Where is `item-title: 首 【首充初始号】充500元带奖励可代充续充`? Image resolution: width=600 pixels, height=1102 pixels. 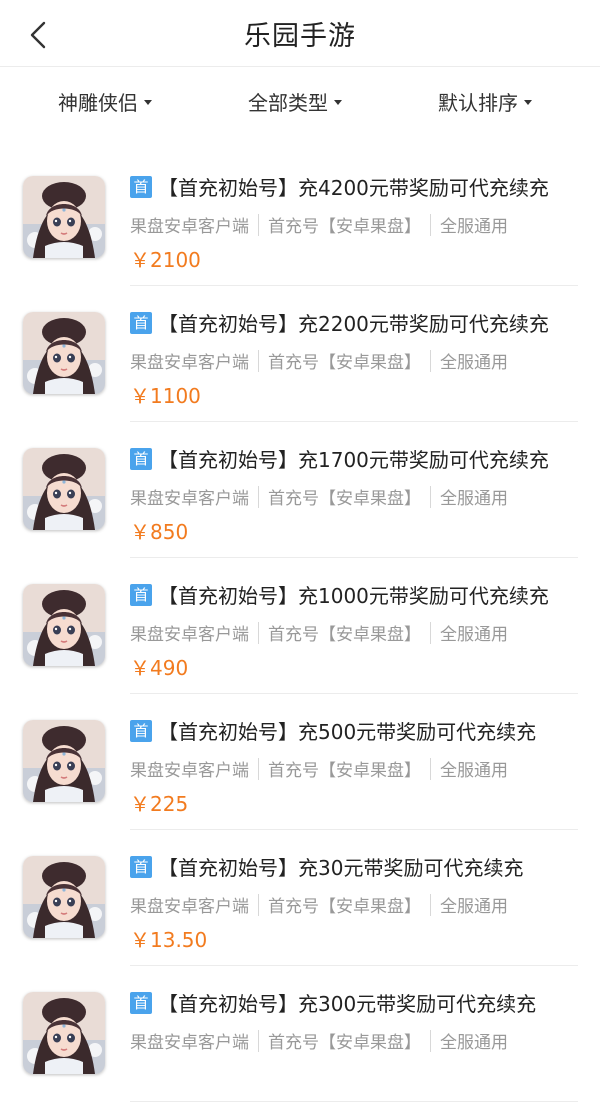 item-title: 首 【首充初始号】充500元带奖励可代充续充 is located at coordinates (333, 730).